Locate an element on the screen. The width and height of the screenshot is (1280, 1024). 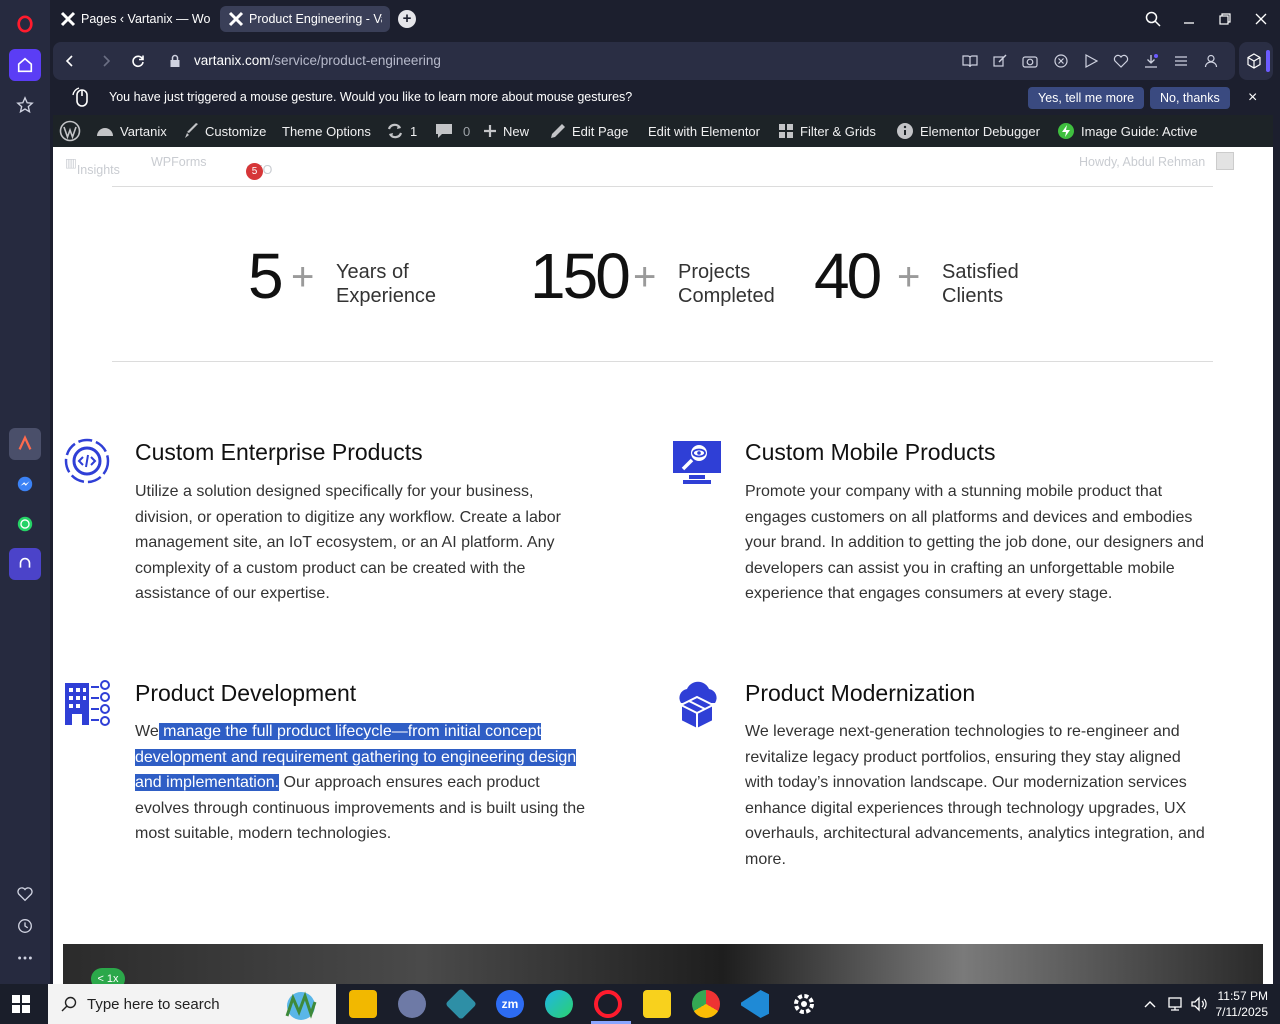
vscode-icon is located at coordinates (755, 1004).